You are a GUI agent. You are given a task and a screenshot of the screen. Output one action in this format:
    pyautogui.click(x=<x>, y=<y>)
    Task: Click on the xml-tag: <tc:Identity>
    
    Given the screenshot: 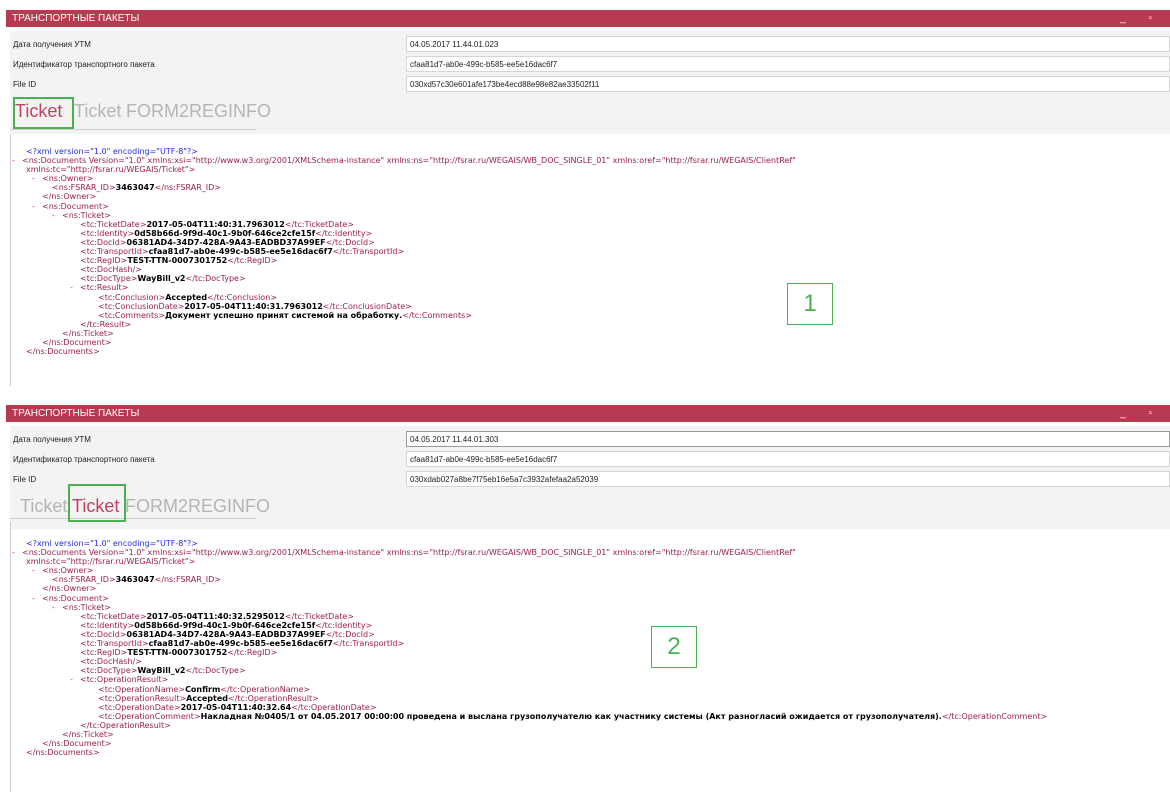 What is the action you would take?
    pyautogui.click(x=107, y=625)
    